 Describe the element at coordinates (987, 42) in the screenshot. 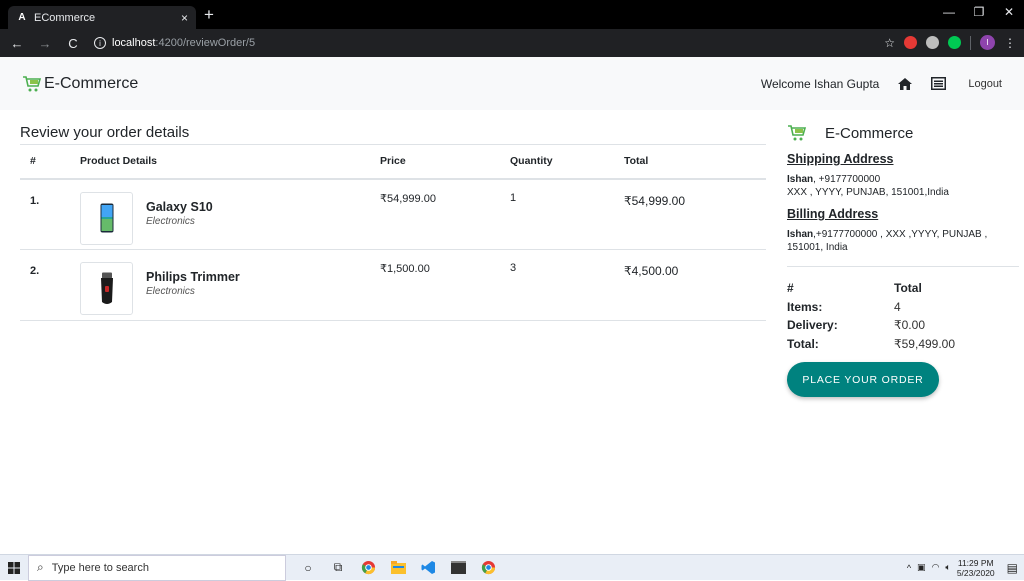

I see `profile-avatar-icon: I` at that location.